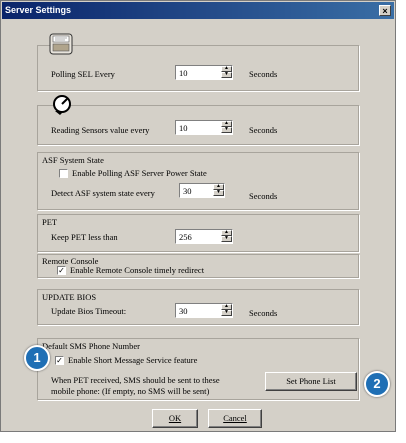 This screenshot has height=443, width=406. What do you see at coordinates (263, 196) in the screenshot?
I see `asf-detect-unit: Seconds` at bounding box center [263, 196].